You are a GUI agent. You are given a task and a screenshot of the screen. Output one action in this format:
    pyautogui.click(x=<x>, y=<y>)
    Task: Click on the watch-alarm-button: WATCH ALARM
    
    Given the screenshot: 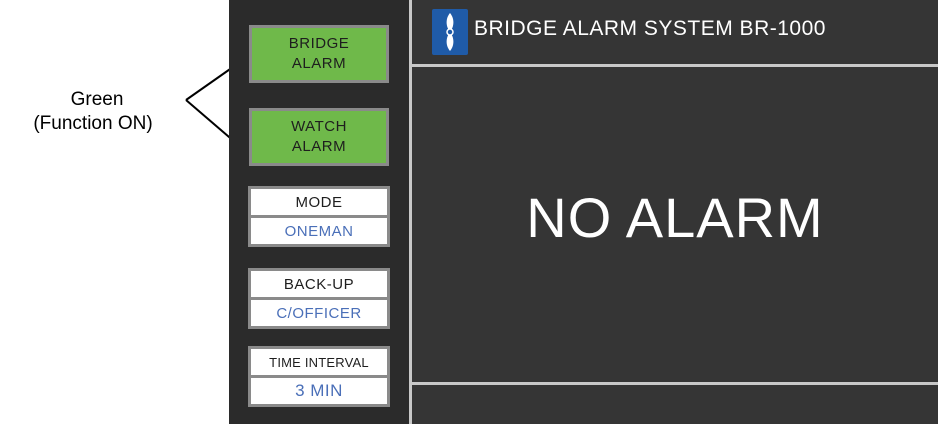 What is the action you would take?
    pyautogui.click(x=319, y=137)
    